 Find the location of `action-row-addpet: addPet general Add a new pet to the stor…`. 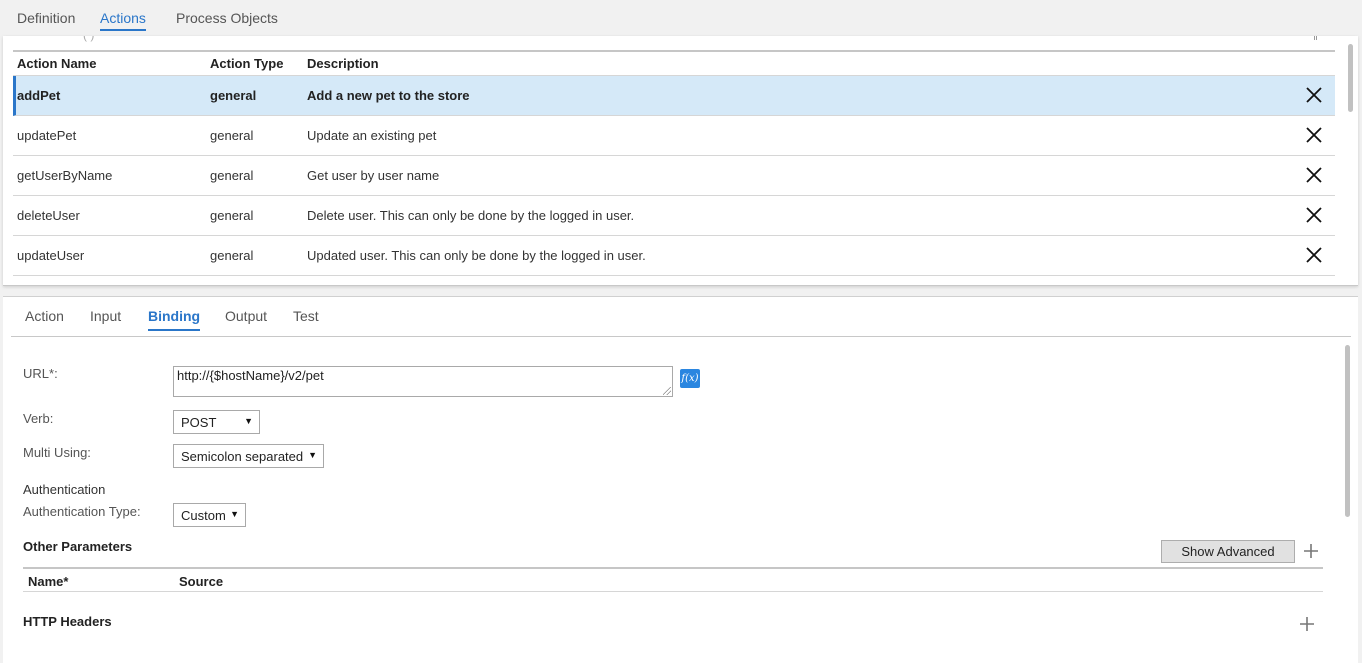

action-row-addpet: addPet general Add a new pet to the stor… is located at coordinates (674, 96).